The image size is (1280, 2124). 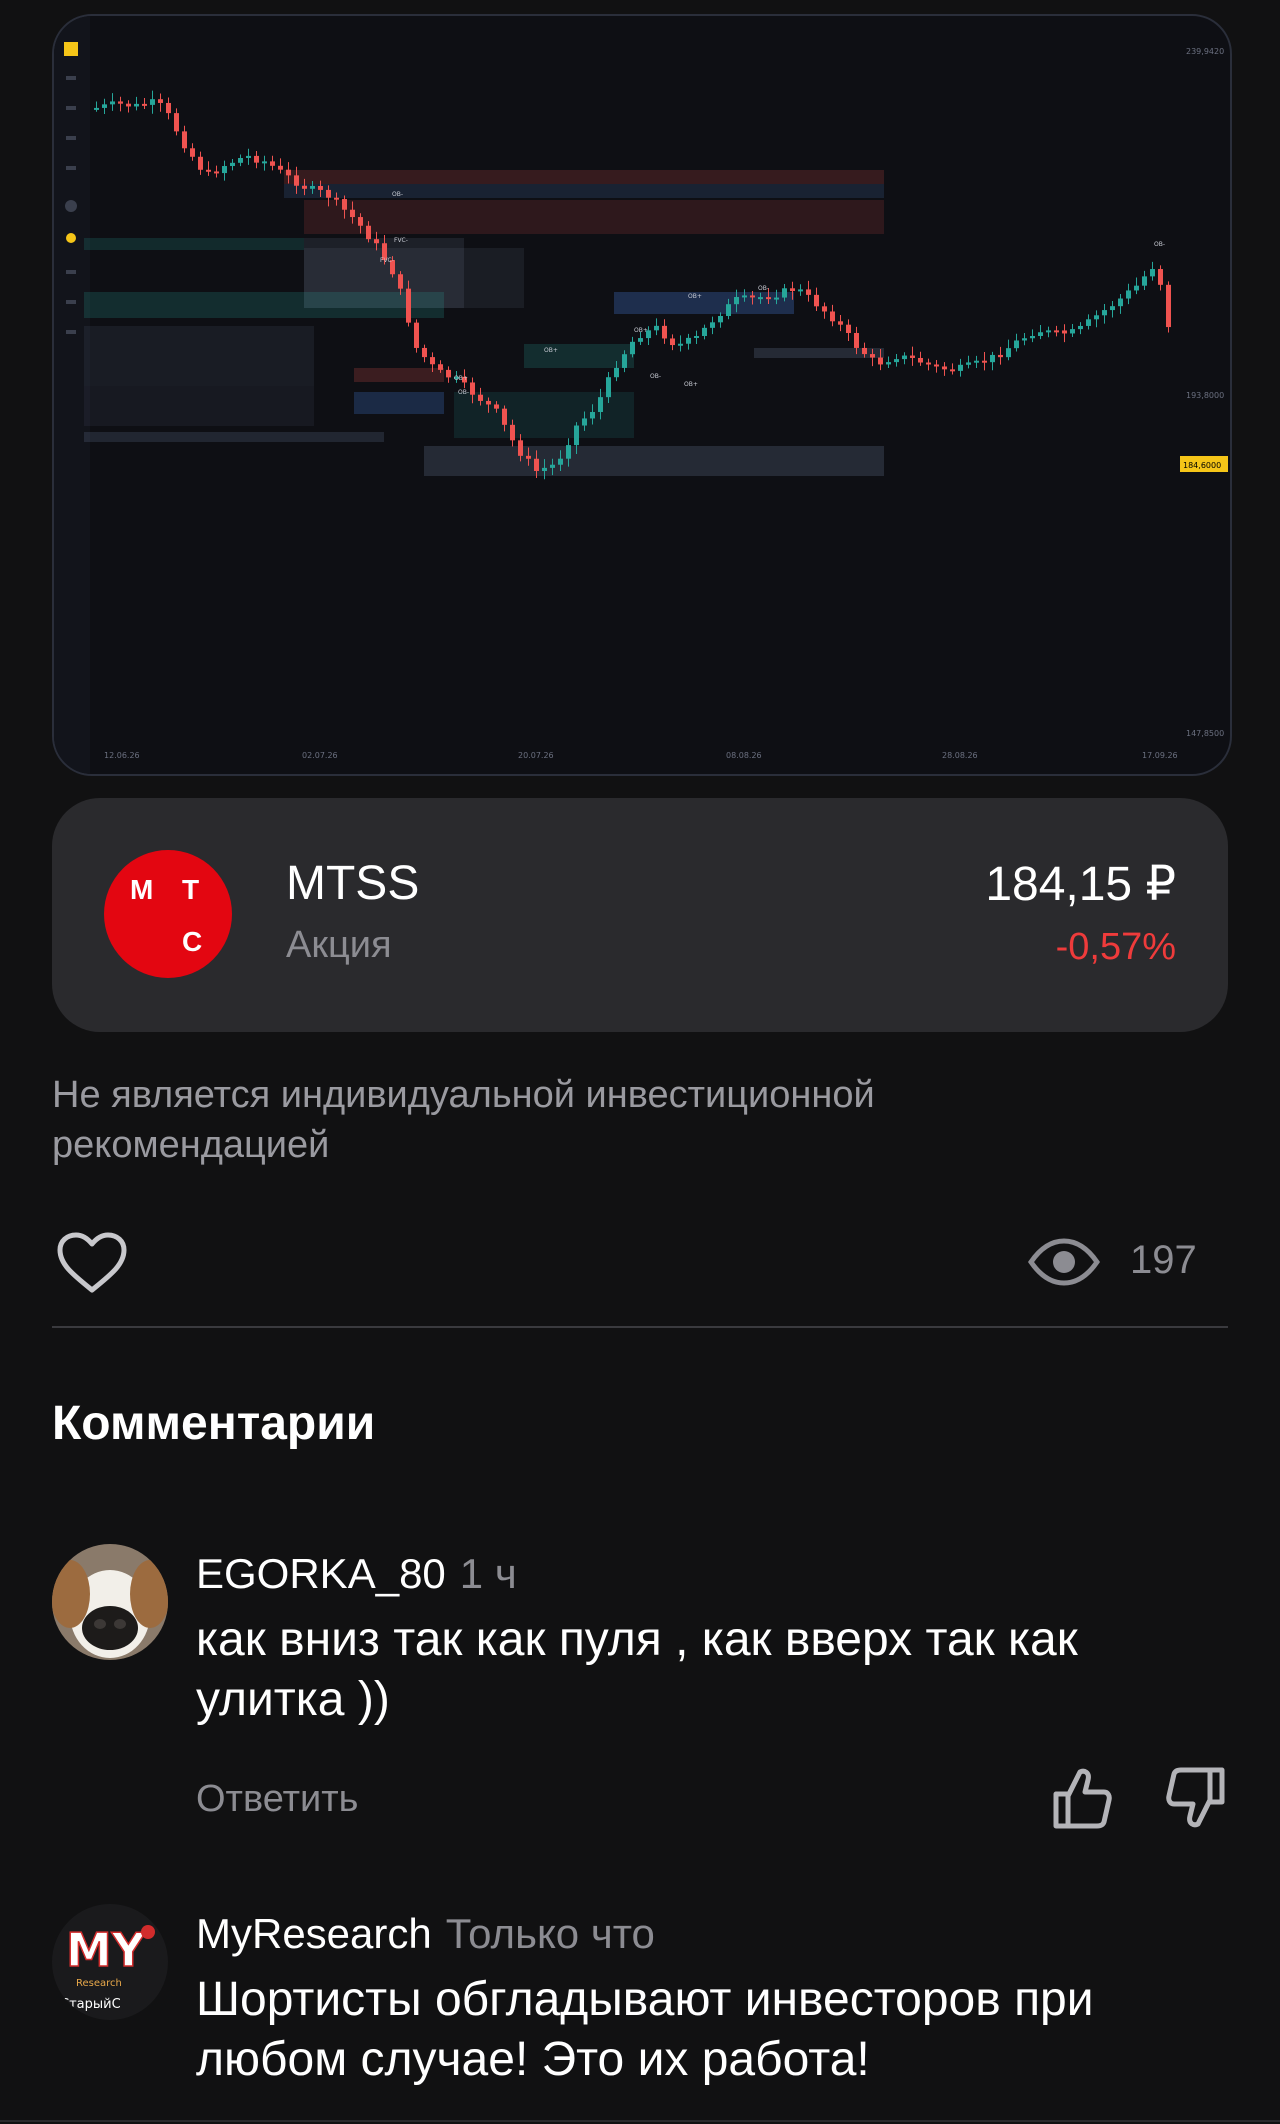 What do you see at coordinates (314, 1933) in the screenshot?
I see `comment-author: MyResearch` at bounding box center [314, 1933].